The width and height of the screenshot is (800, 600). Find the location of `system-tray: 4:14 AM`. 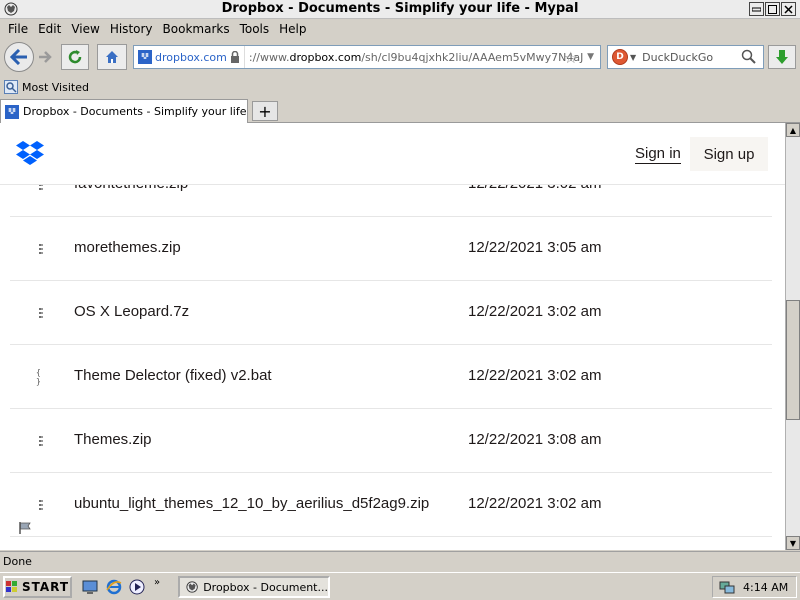

system-tray: 4:14 AM is located at coordinates (754, 587).